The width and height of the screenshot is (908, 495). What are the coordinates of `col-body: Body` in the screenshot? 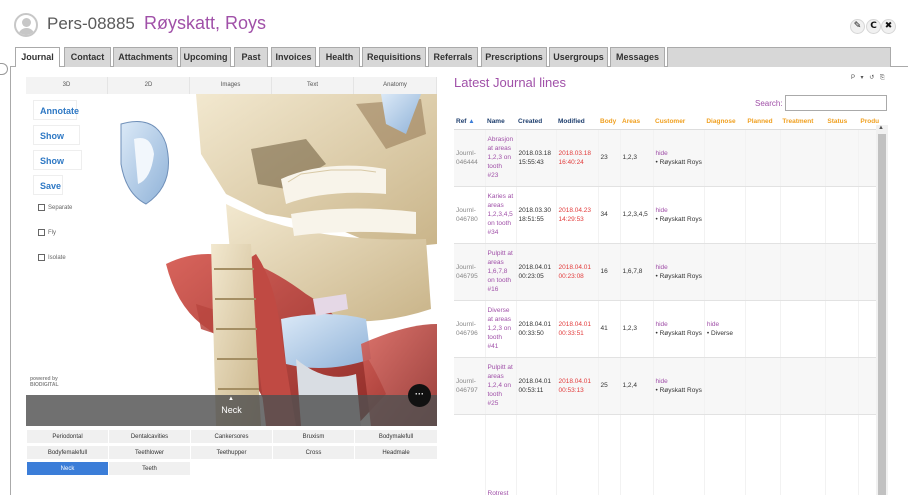 It's located at (609, 122).